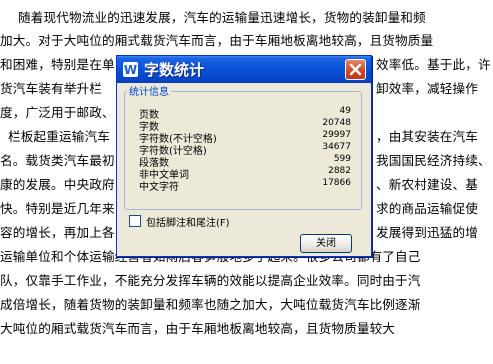  What do you see at coordinates (57, 160) in the screenshot?
I see `doc-line: 名。载货类汽车最初` at bounding box center [57, 160].